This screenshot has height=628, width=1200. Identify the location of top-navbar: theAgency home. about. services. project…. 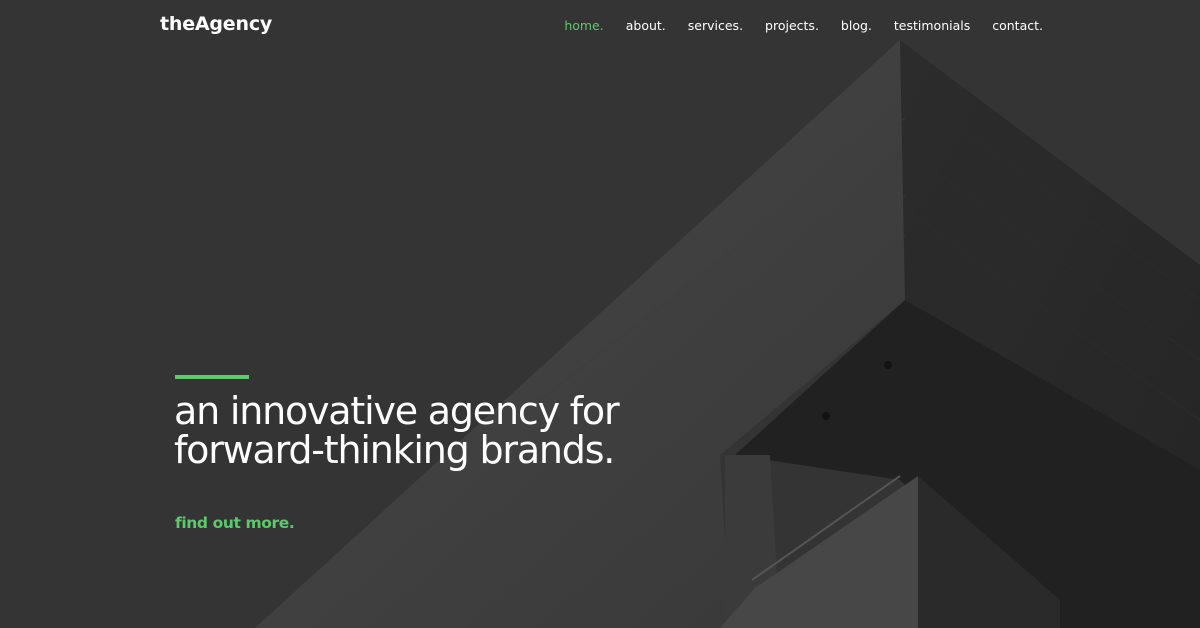
(600, 27).